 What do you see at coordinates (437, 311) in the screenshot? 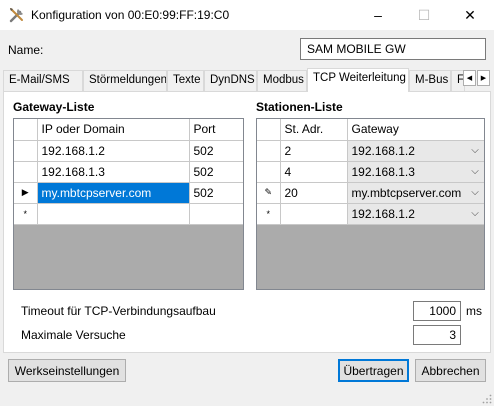
I see `timeout-input: 1000` at bounding box center [437, 311].